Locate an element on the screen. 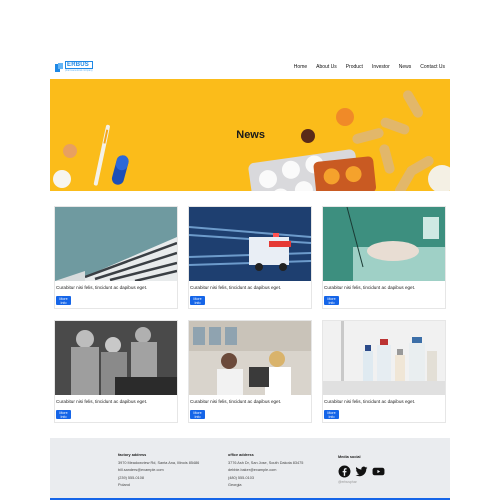 The height and width of the screenshot is (500, 500). factory-country: Poland is located at coordinates (124, 485).